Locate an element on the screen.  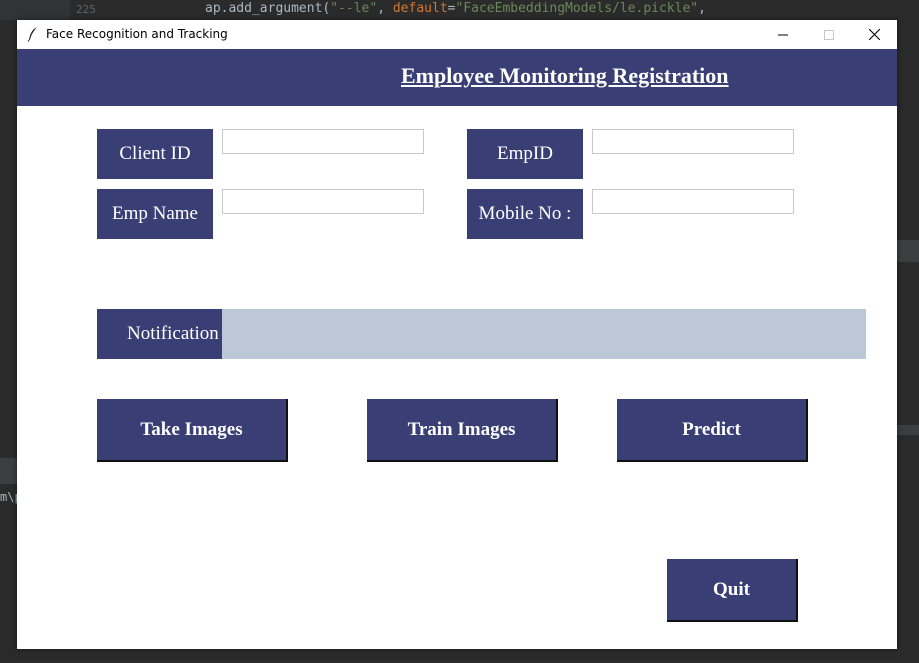
title-bar: Face Recognition and Tracking is located at coordinates (457, 34).